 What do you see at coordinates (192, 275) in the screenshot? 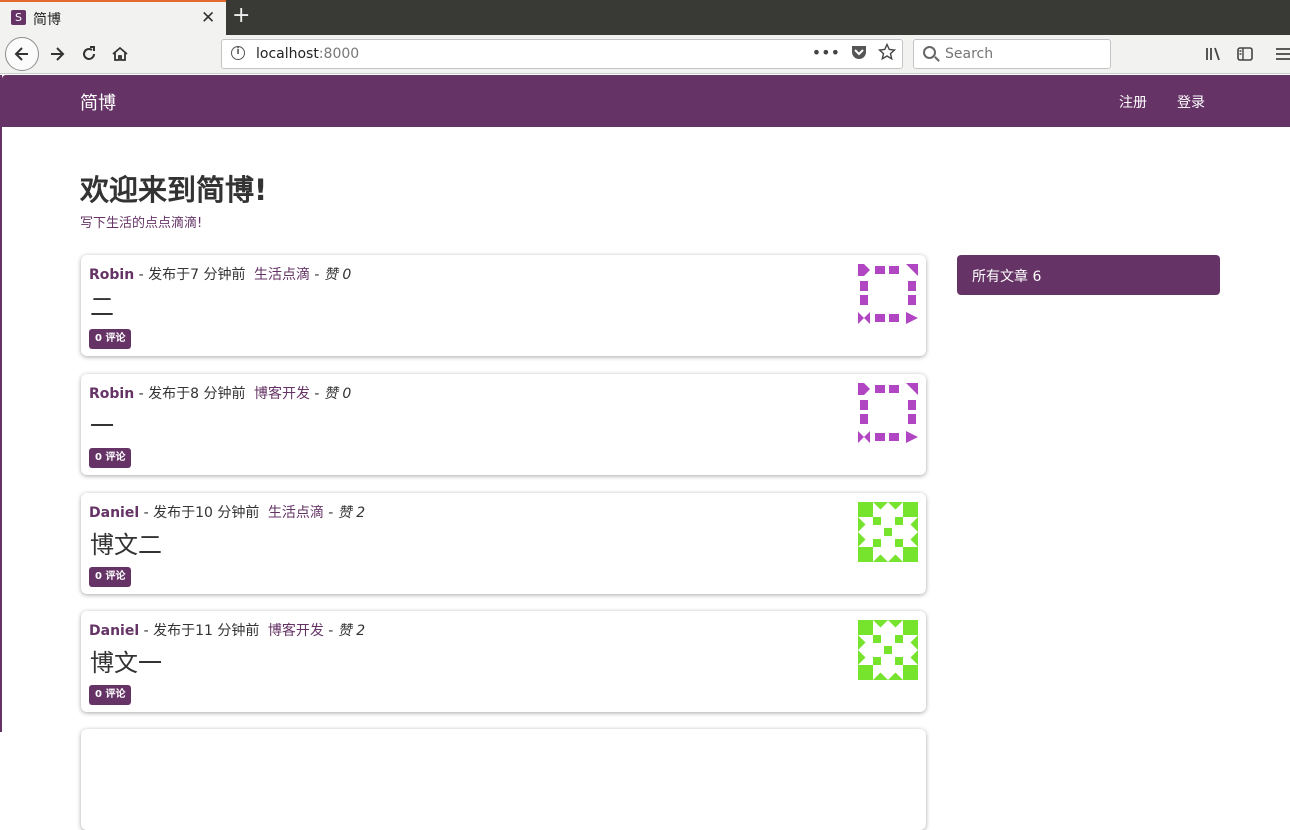
I see `post-time: - 发布于7 分钟前` at bounding box center [192, 275].